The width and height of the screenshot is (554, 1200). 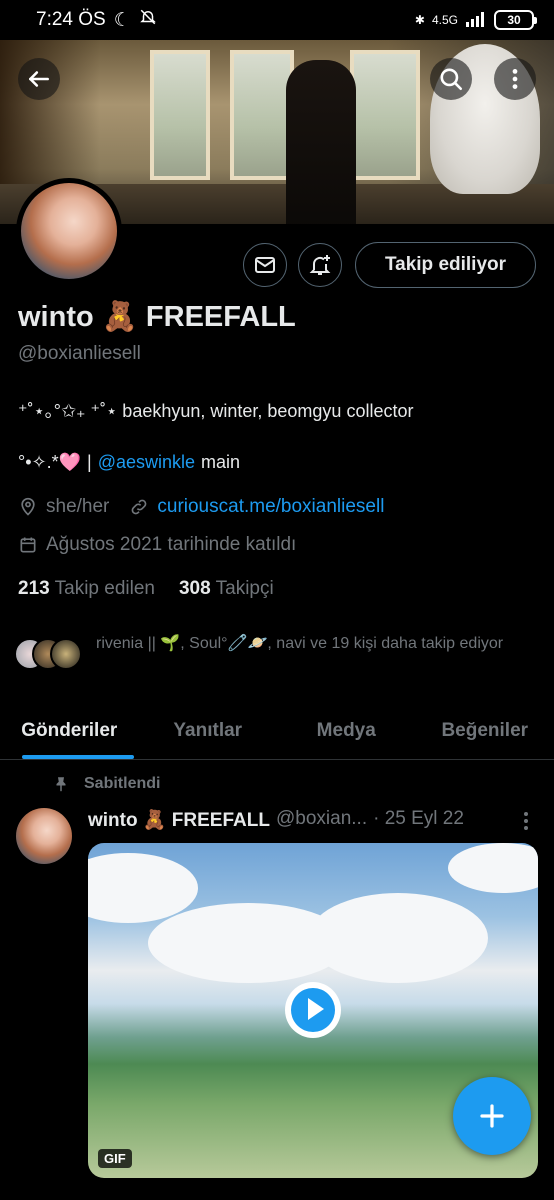 I want to click on moon-icon: ☾, so click(x=122, y=20).